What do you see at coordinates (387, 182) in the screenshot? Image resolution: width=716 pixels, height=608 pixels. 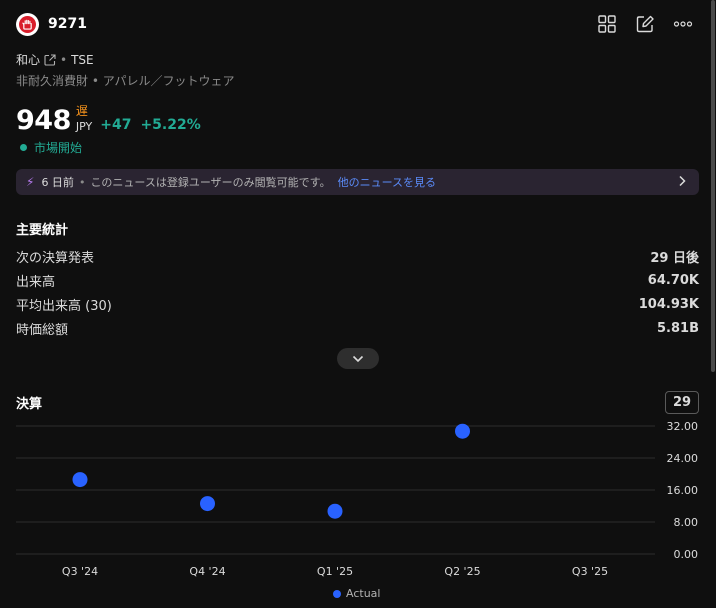 I see `more-news-link: 他のニュースを見る` at bounding box center [387, 182].